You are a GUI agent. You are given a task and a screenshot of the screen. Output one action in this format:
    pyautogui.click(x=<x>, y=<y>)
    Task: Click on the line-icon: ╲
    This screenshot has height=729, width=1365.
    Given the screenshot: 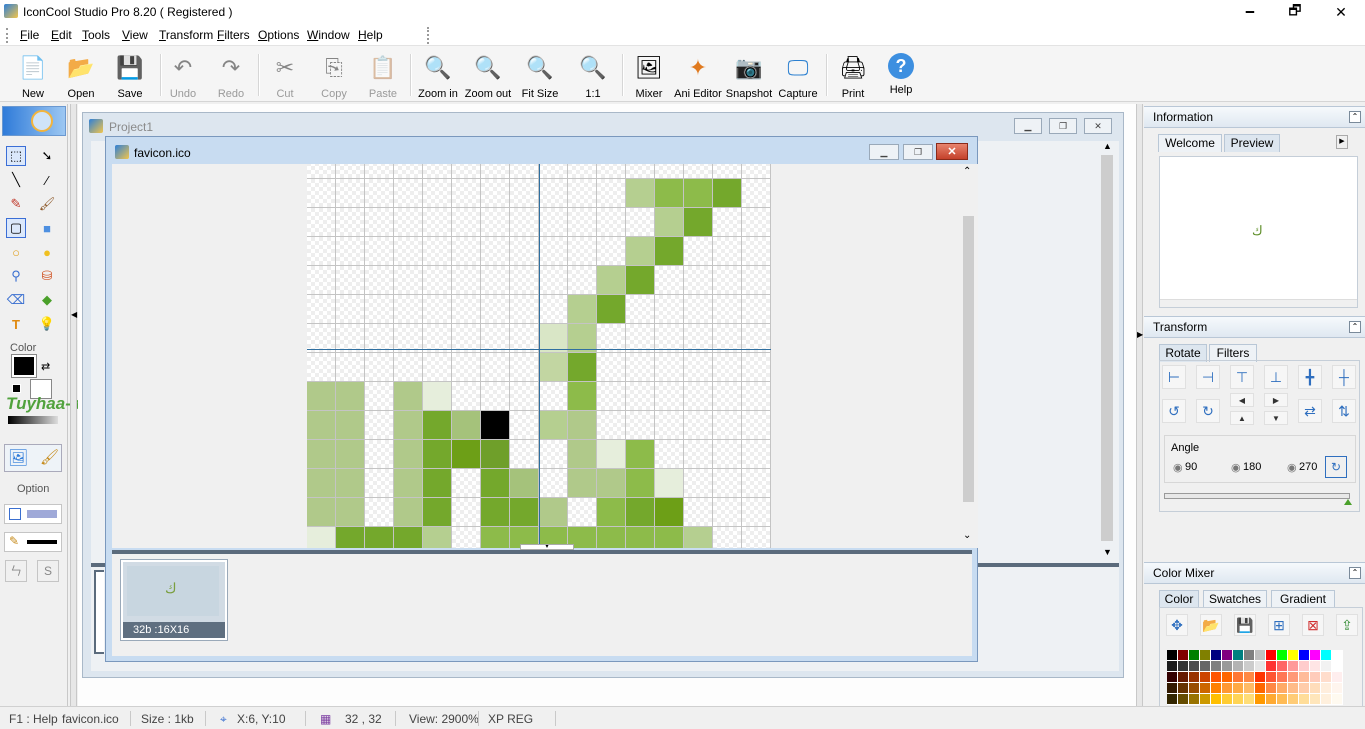 What is the action you would take?
    pyautogui.click(x=16, y=180)
    